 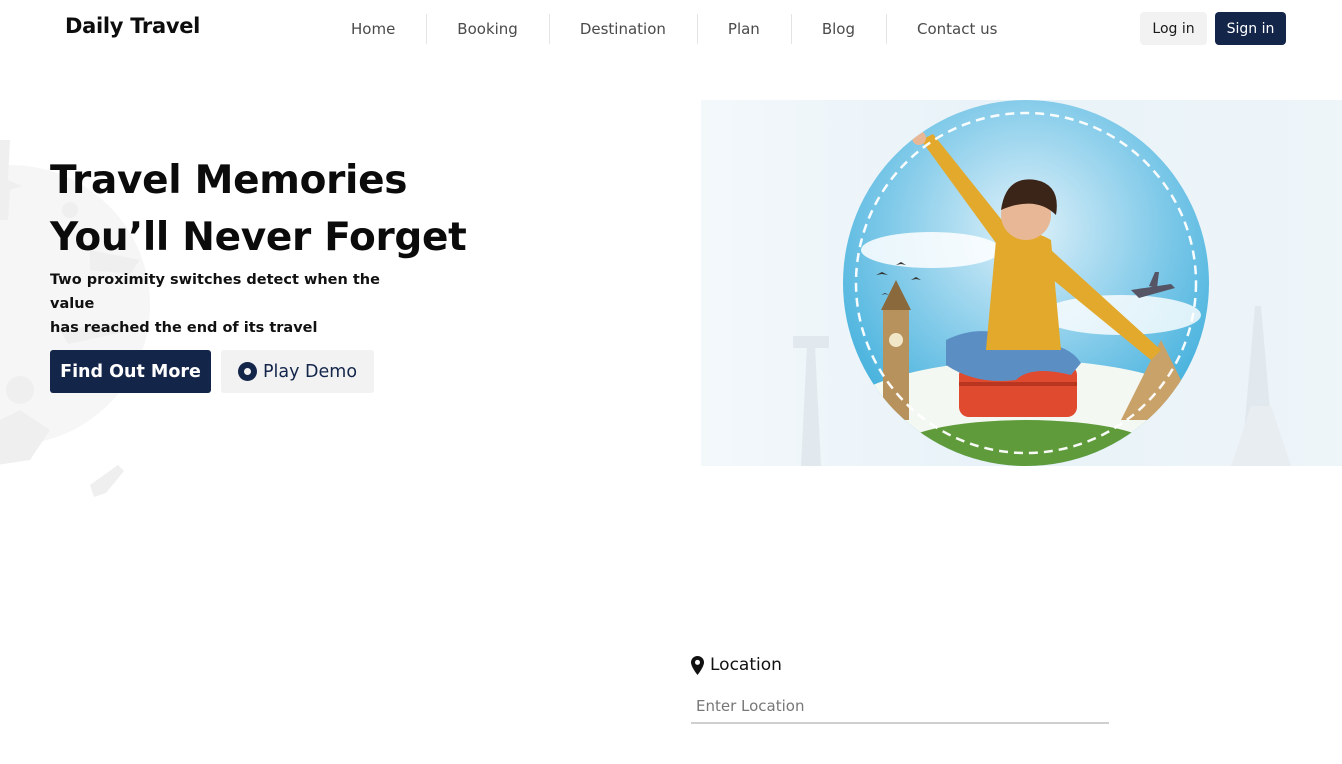 I want to click on play-demo-label: Play Demo, so click(x=310, y=371).